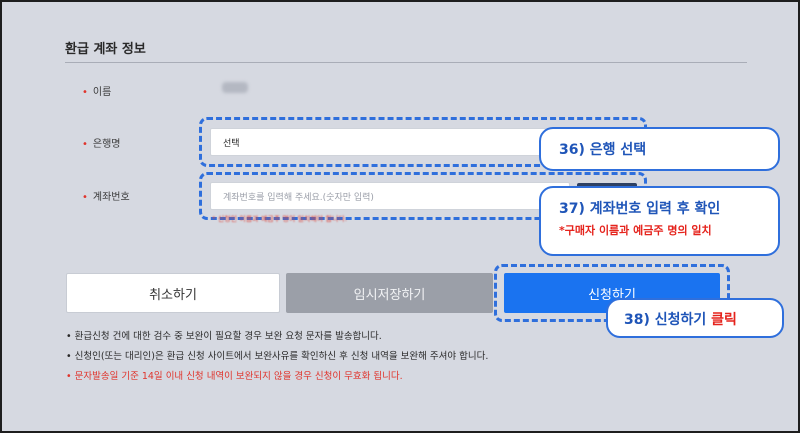 The image size is (800, 433). I want to click on account-number-input: 계좌번호를 입력해 주세요.(숫자만 입력), so click(390, 196).